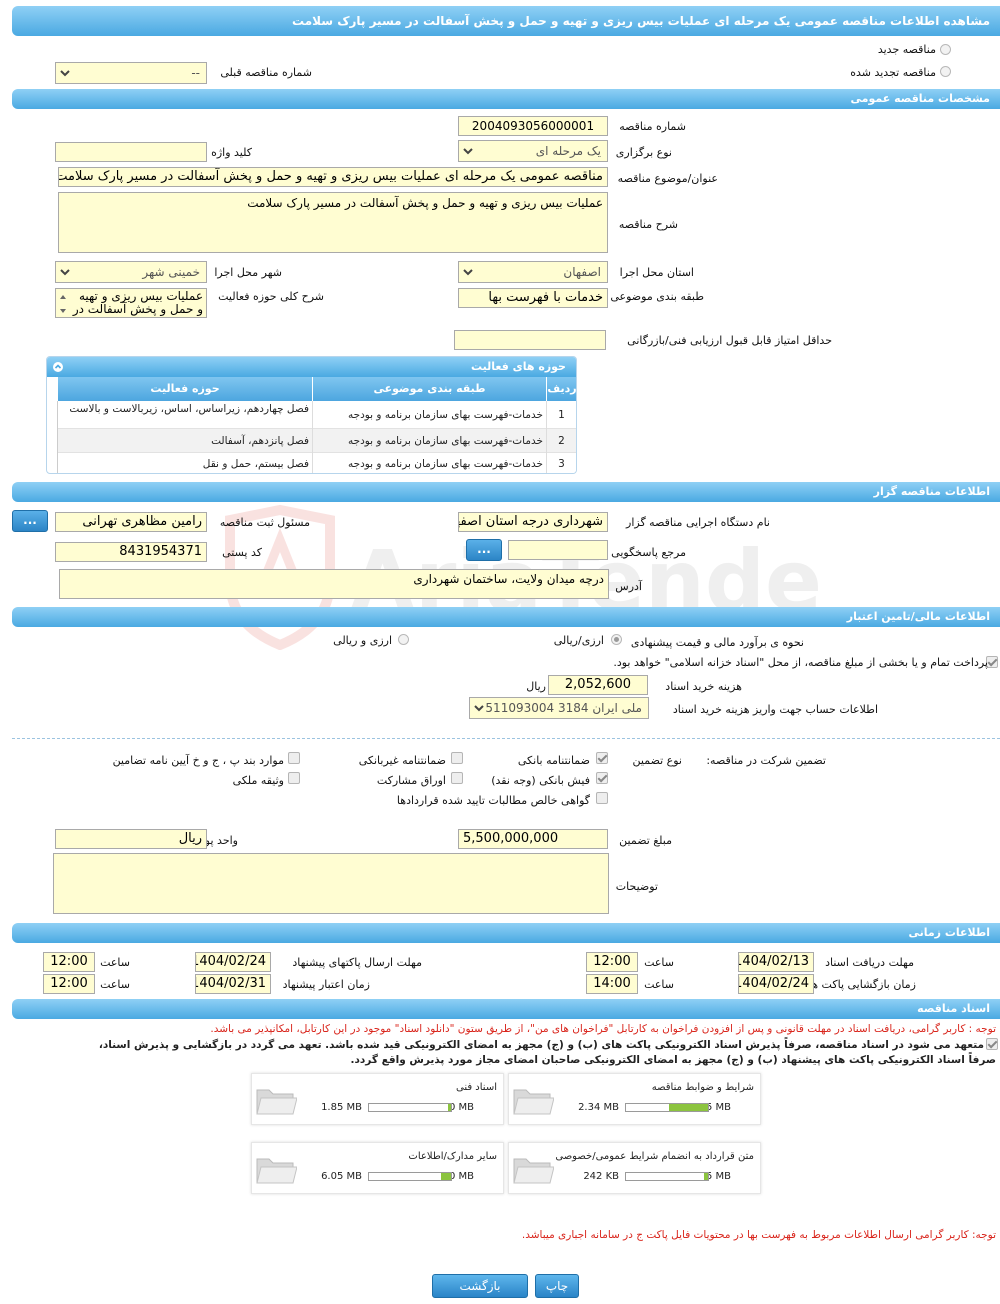 Image resolution: width=1000 pixels, height=1304 pixels. I want to click on guarantee-items-checkbox, so click(294, 758).